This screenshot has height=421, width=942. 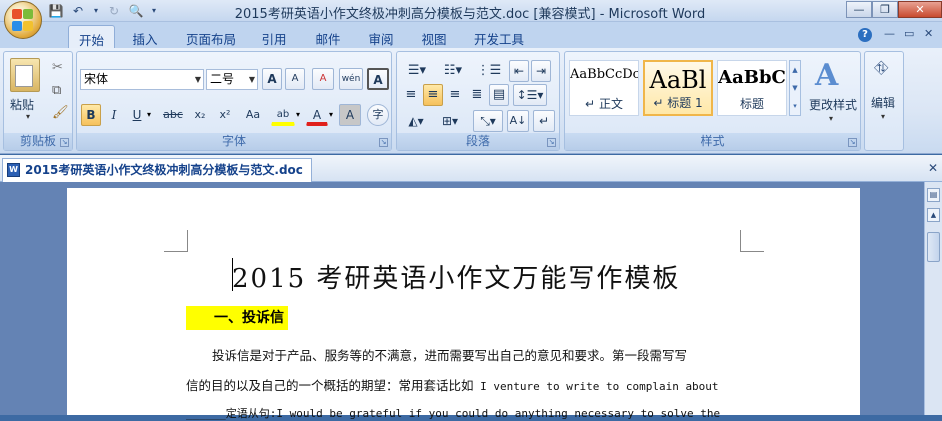 I want to click on multilevel-list-icon: ⋮☰, so click(x=489, y=71).